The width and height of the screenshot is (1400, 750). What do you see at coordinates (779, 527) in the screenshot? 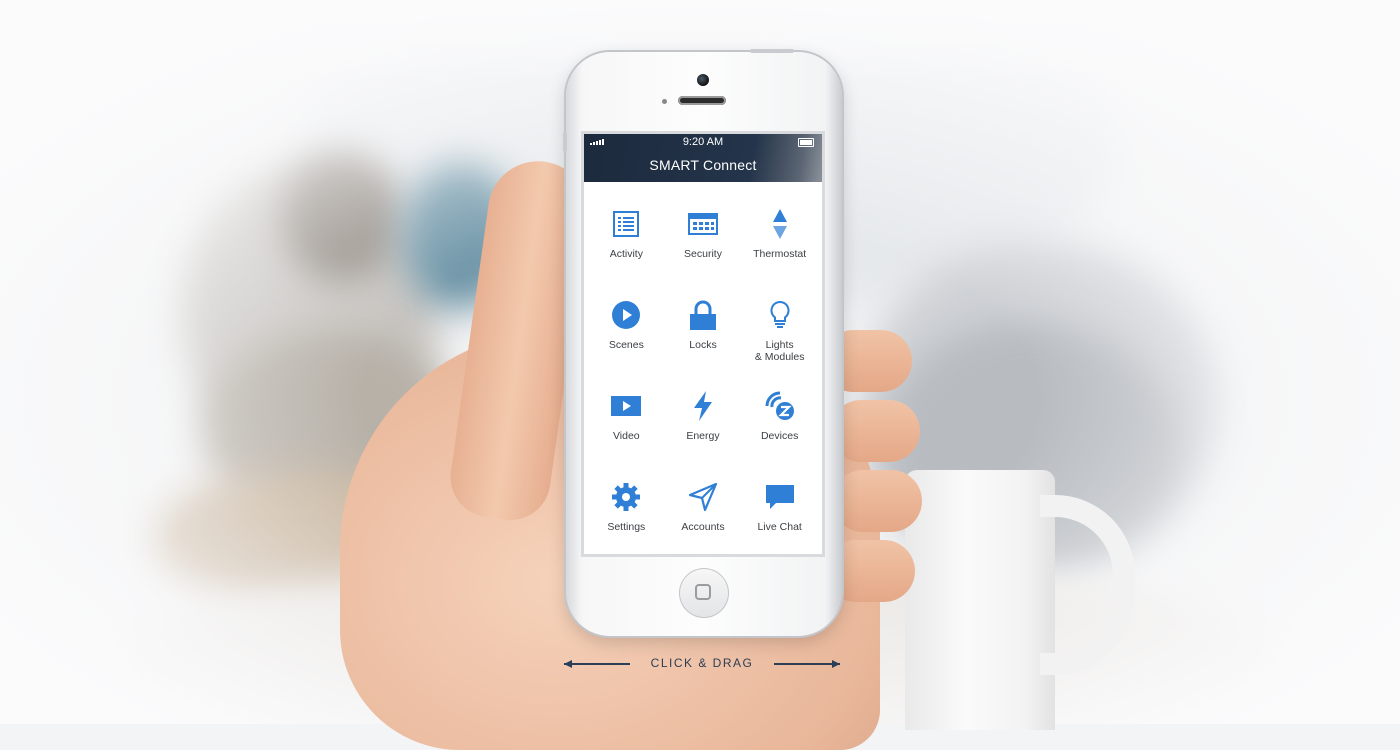
I see `menu-label: Live Chat` at bounding box center [779, 527].